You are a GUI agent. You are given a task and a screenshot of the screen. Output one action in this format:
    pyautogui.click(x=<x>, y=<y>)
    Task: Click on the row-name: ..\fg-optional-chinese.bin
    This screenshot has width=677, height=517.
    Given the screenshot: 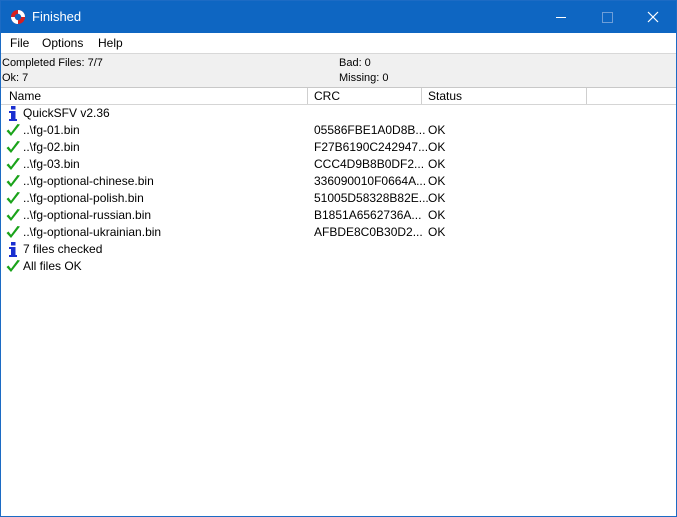 What is the action you would take?
    pyautogui.click(x=88, y=181)
    